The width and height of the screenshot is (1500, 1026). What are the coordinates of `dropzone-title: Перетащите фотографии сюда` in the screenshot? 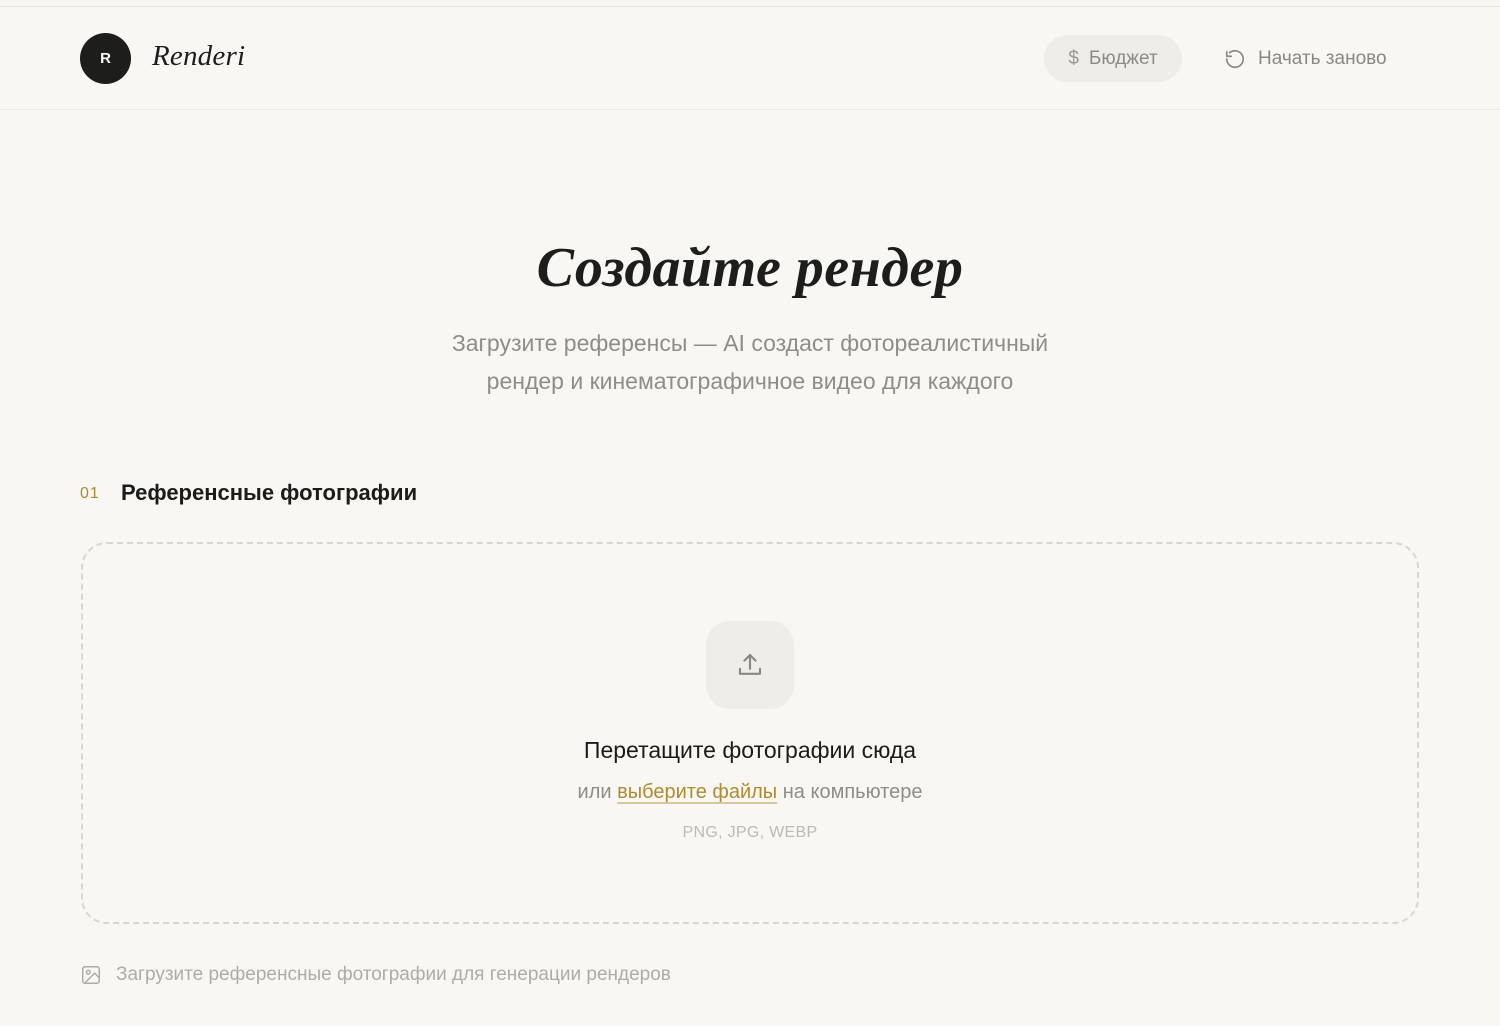 It's located at (750, 750).